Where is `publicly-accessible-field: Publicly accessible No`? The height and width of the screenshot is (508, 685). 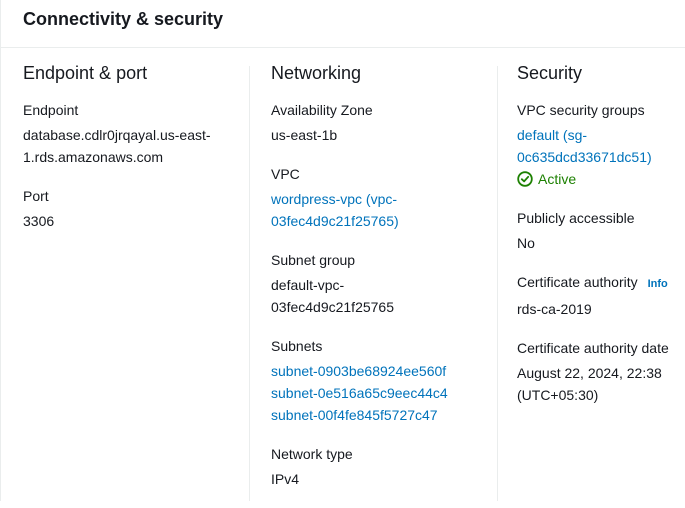
publicly-accessible-field: Publicly accessible No is located at coordinates (601, 231).